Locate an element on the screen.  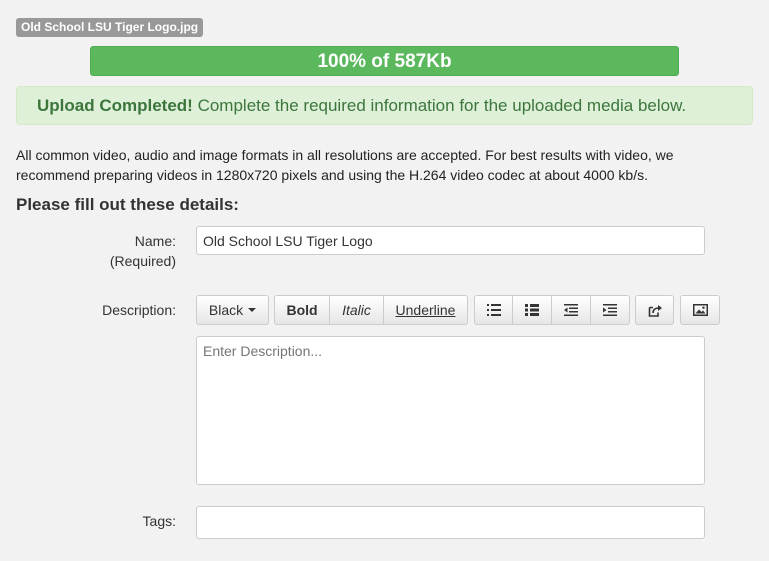
outdent-button is located at coordinates (571, 310).